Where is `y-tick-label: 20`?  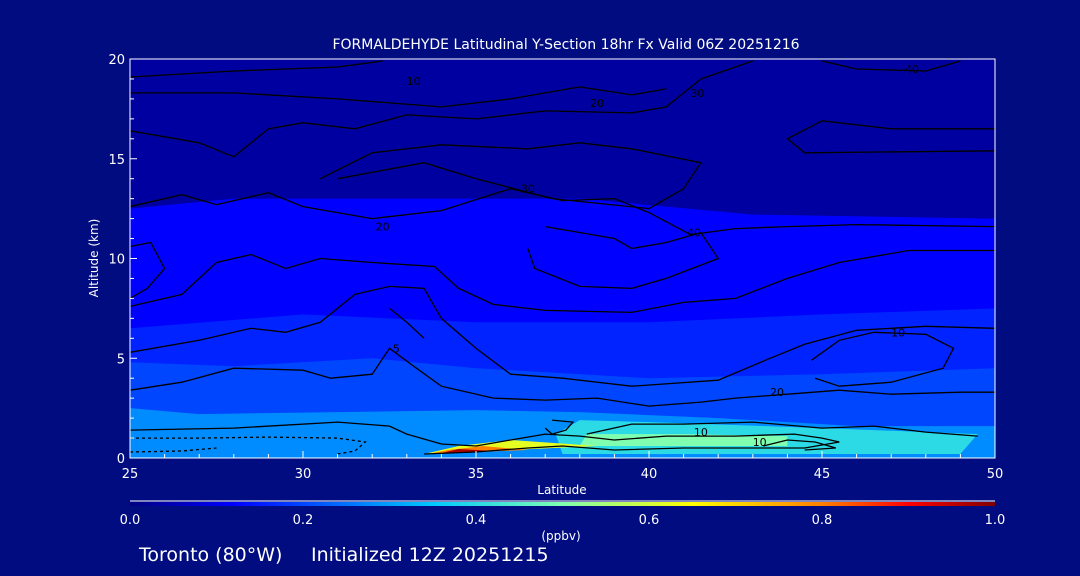 y-tick-label: 20 is located at coordinates (116, 60).